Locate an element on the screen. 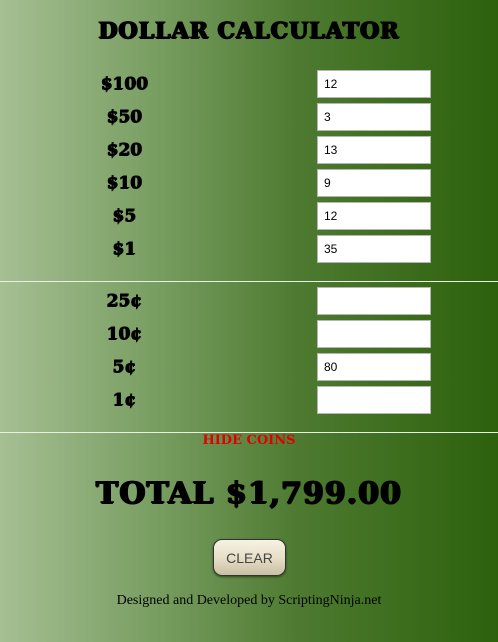  bill-label-1: $1 is located at coordinates (124, 249).